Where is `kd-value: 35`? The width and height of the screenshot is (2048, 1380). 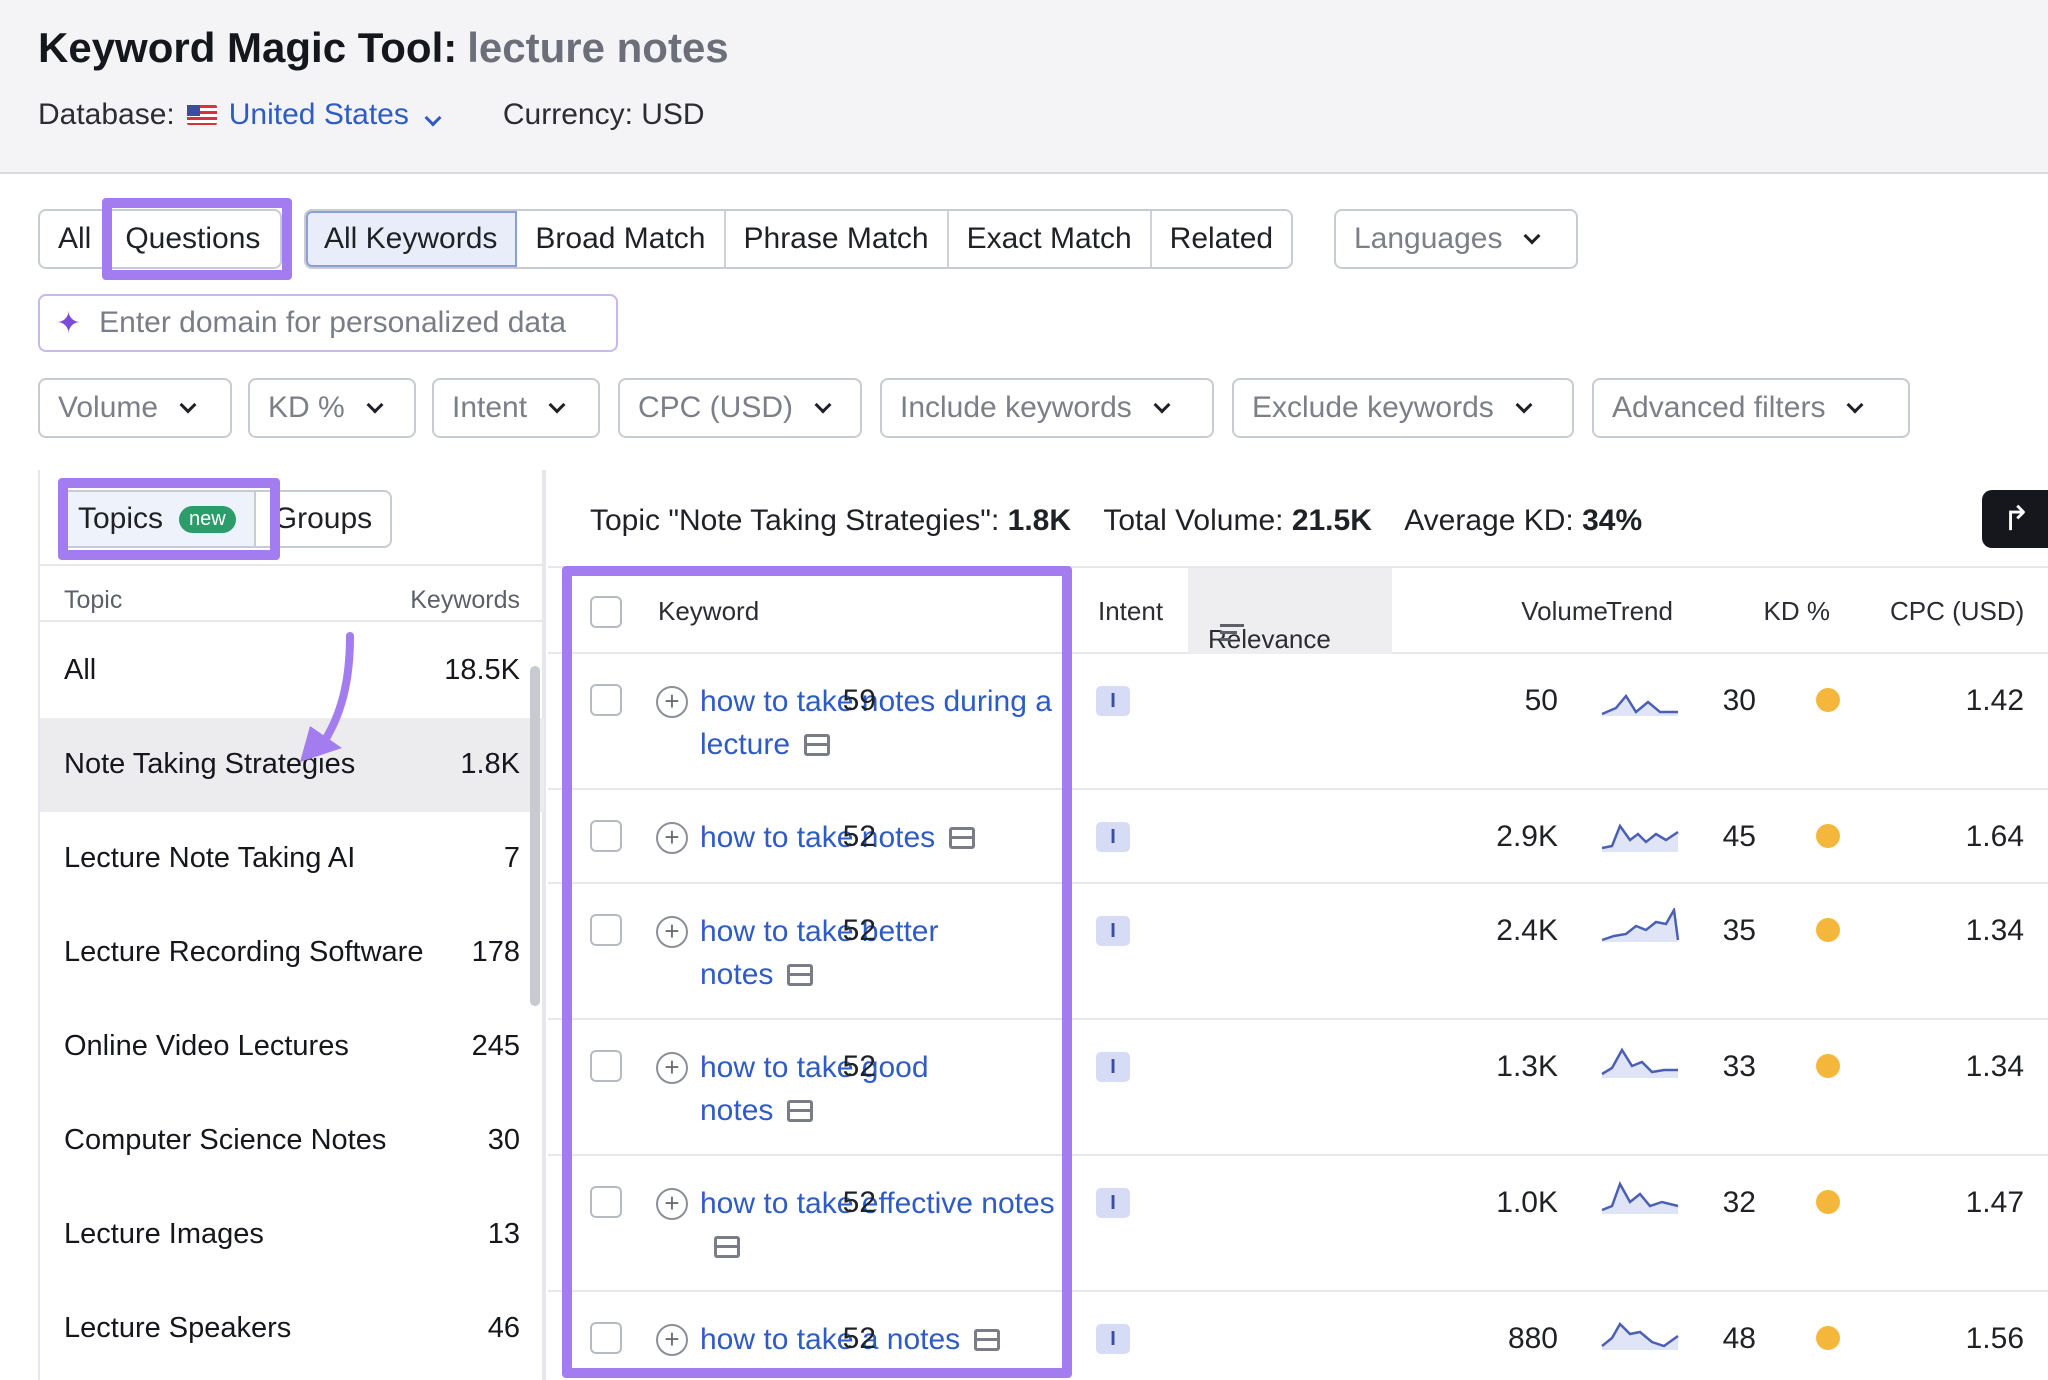
kd-value: 35 is located at coordinates (1739, 930).